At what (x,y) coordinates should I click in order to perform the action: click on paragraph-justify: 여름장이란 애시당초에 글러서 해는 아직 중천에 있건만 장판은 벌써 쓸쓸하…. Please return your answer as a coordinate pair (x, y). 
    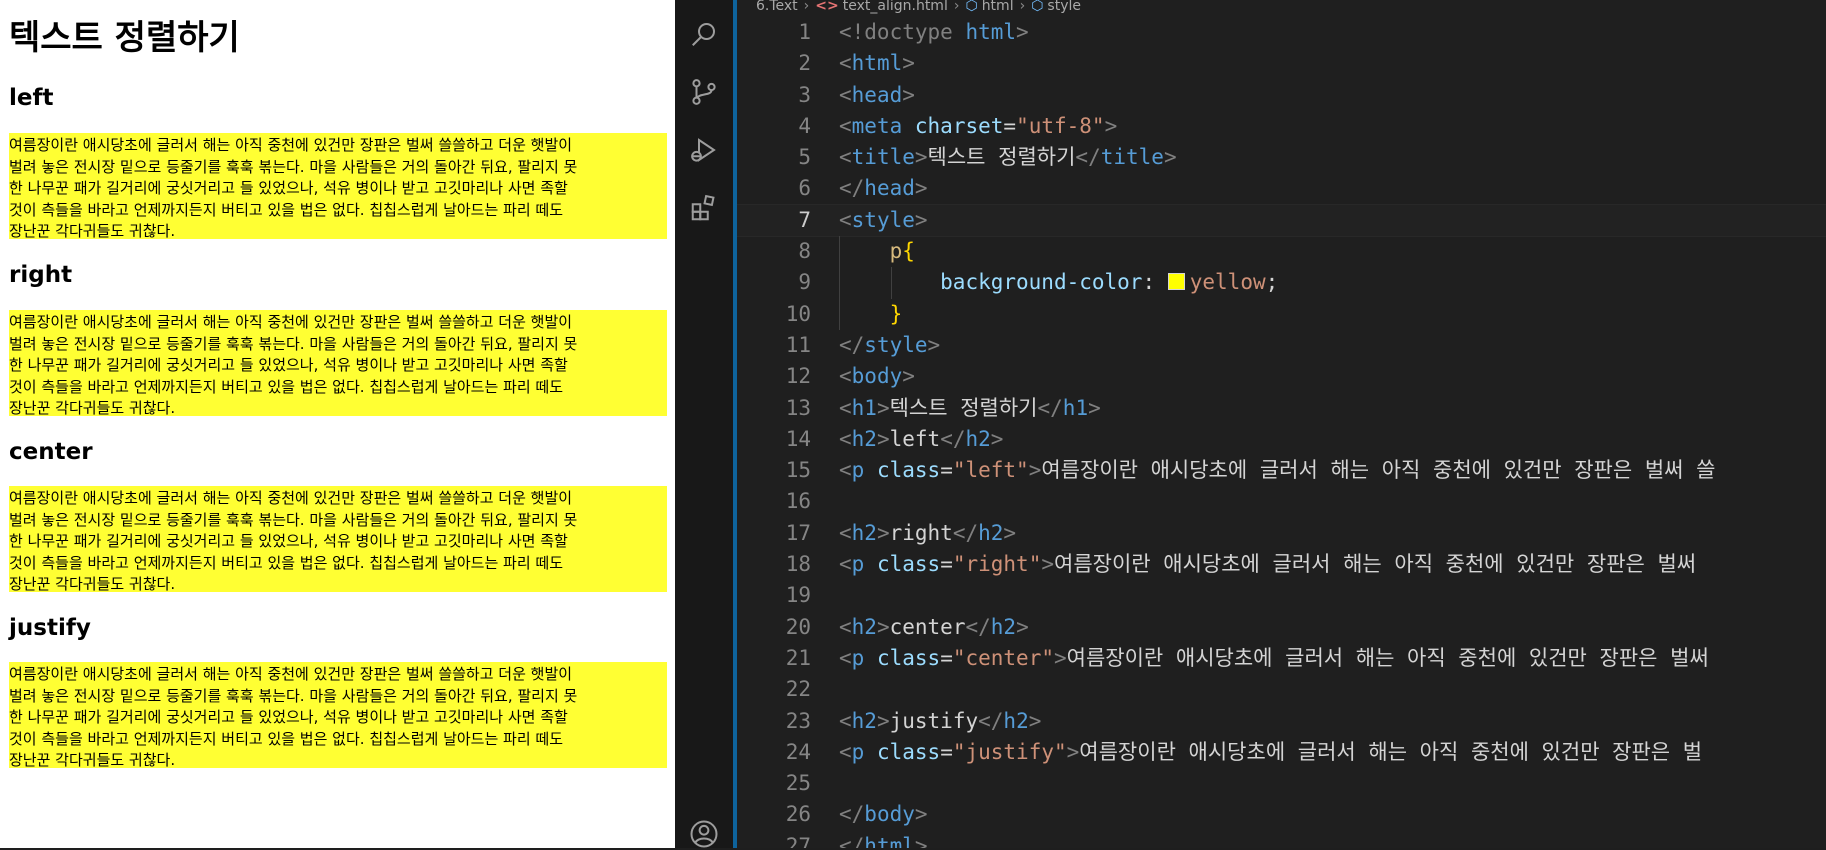
    Looking at the image, I should click on (338, 715).